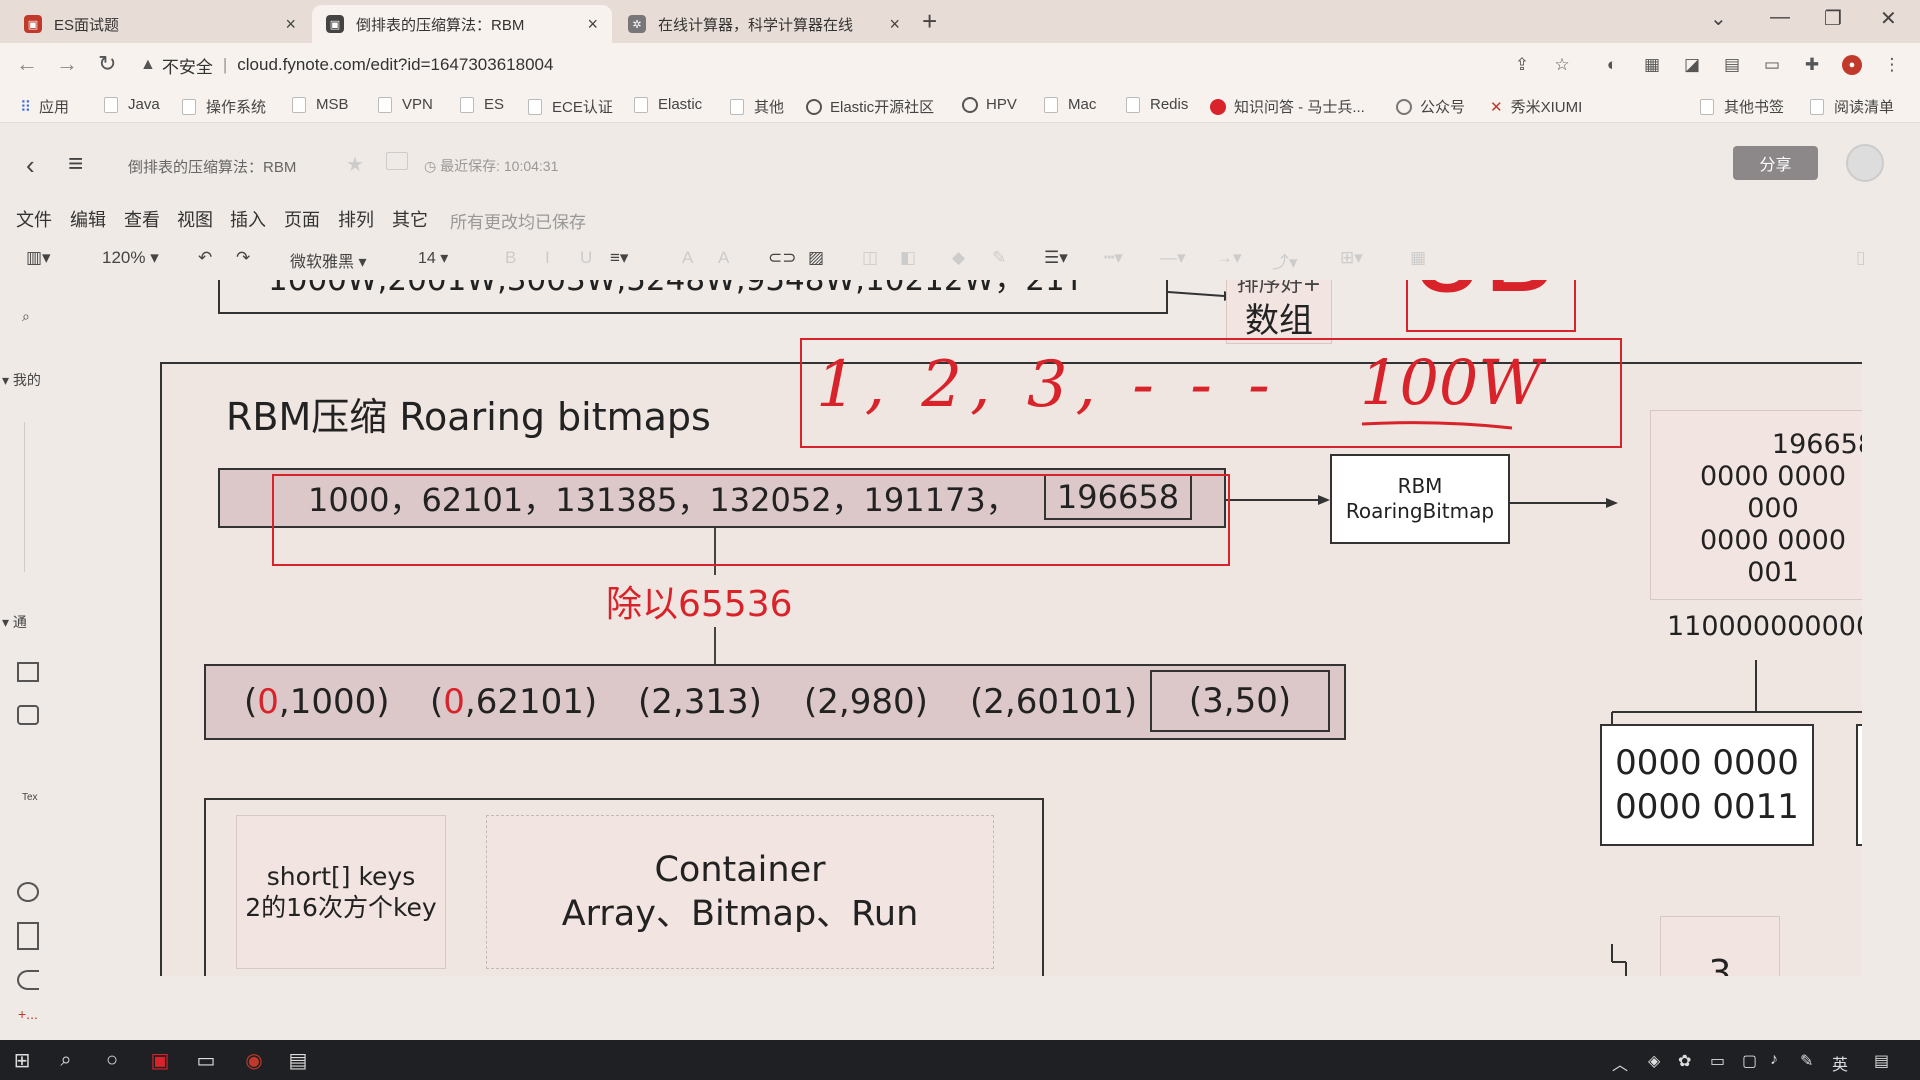 This screenshot has height=1080, width=1920. What do you see at coordinates (908, 258) in the screenshot?
I see `format-icon: ◧` at bounding box center [908, 258].